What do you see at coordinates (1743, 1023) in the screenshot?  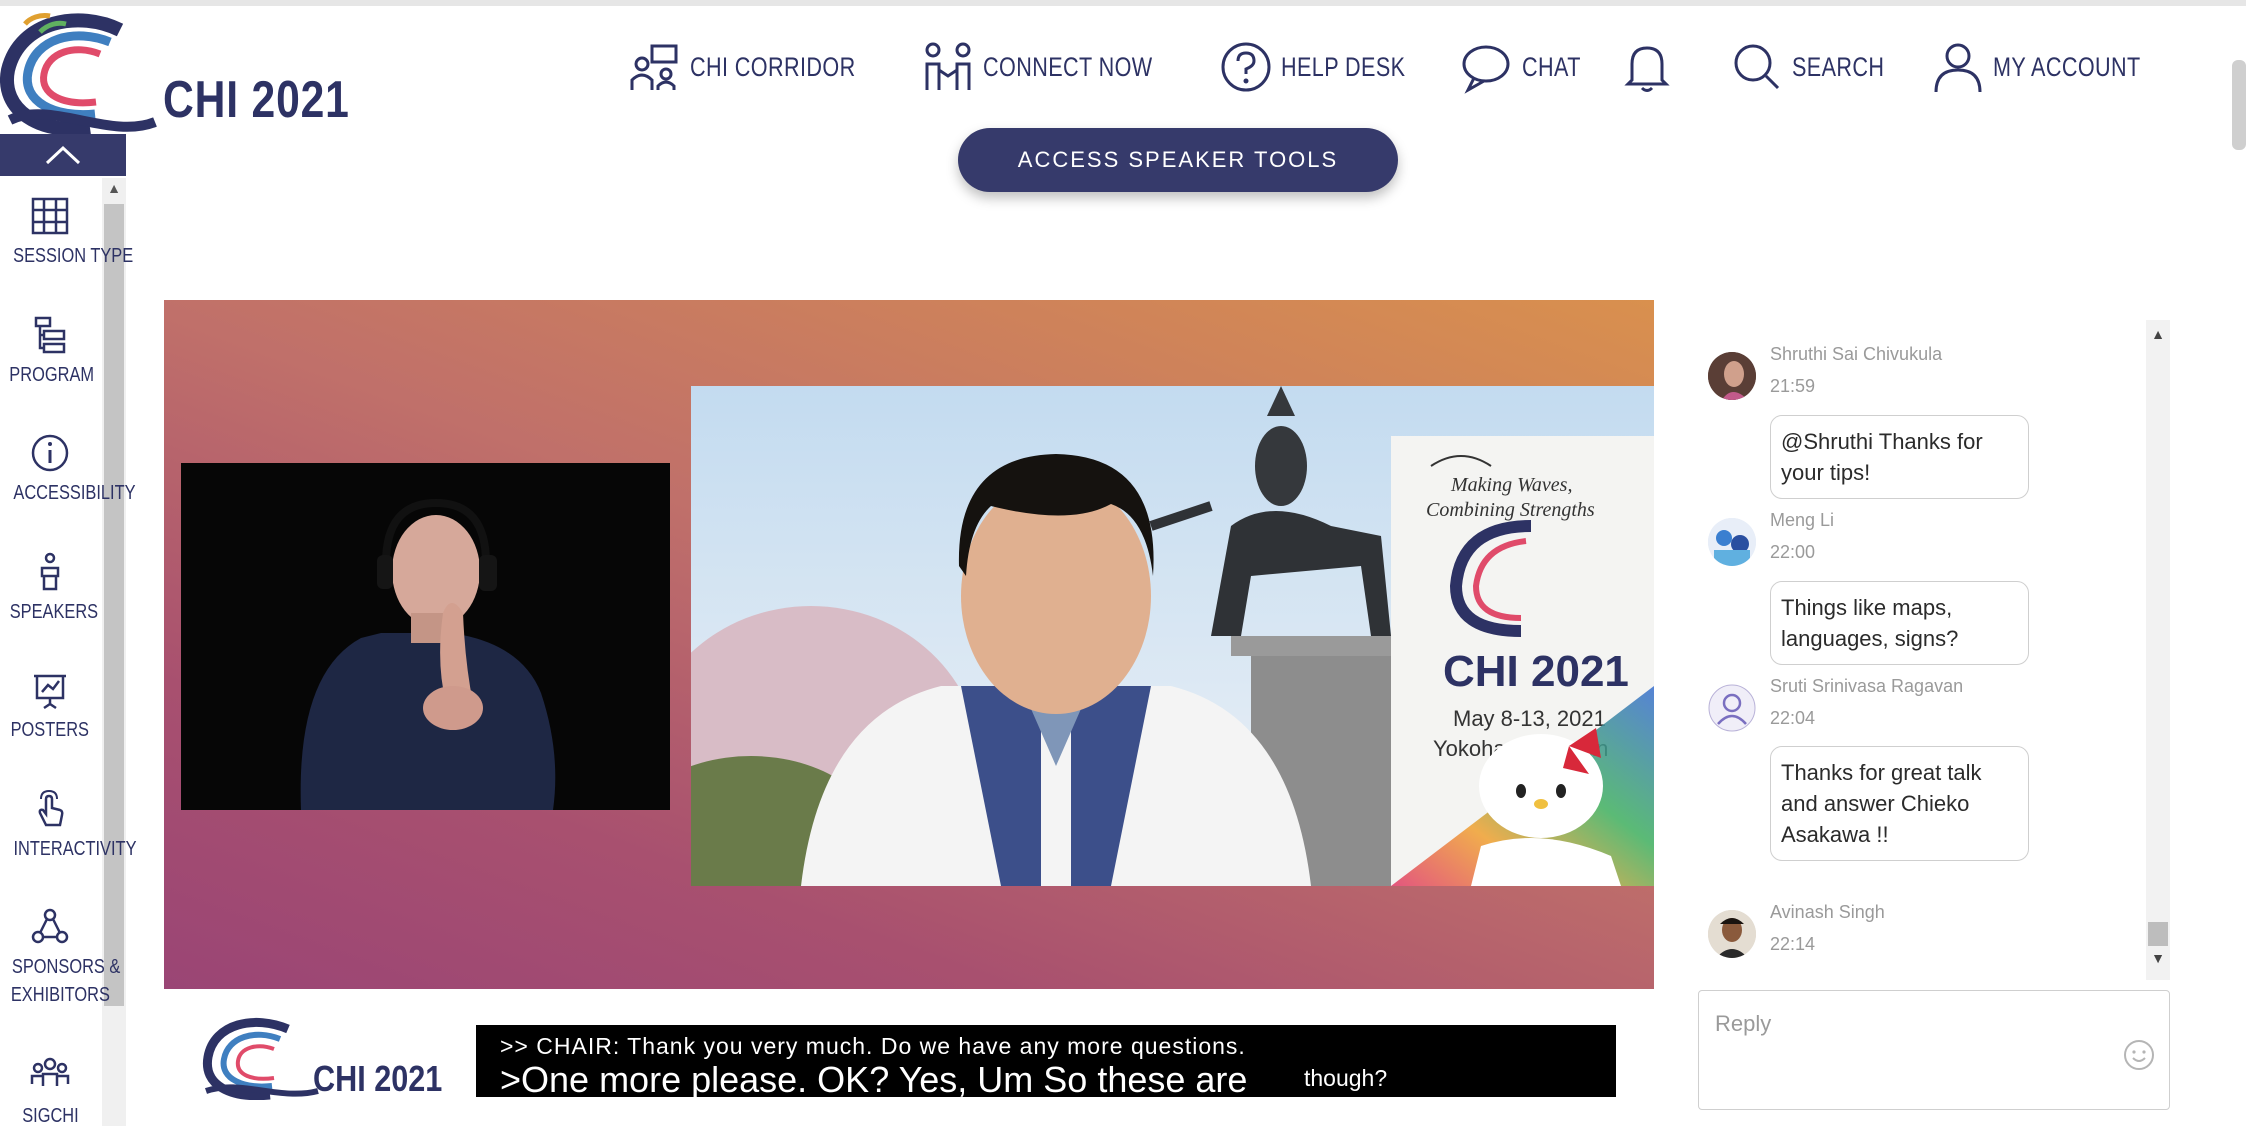 I see `reply-placeholder: Reply` at bounding box center [1743, 1023].